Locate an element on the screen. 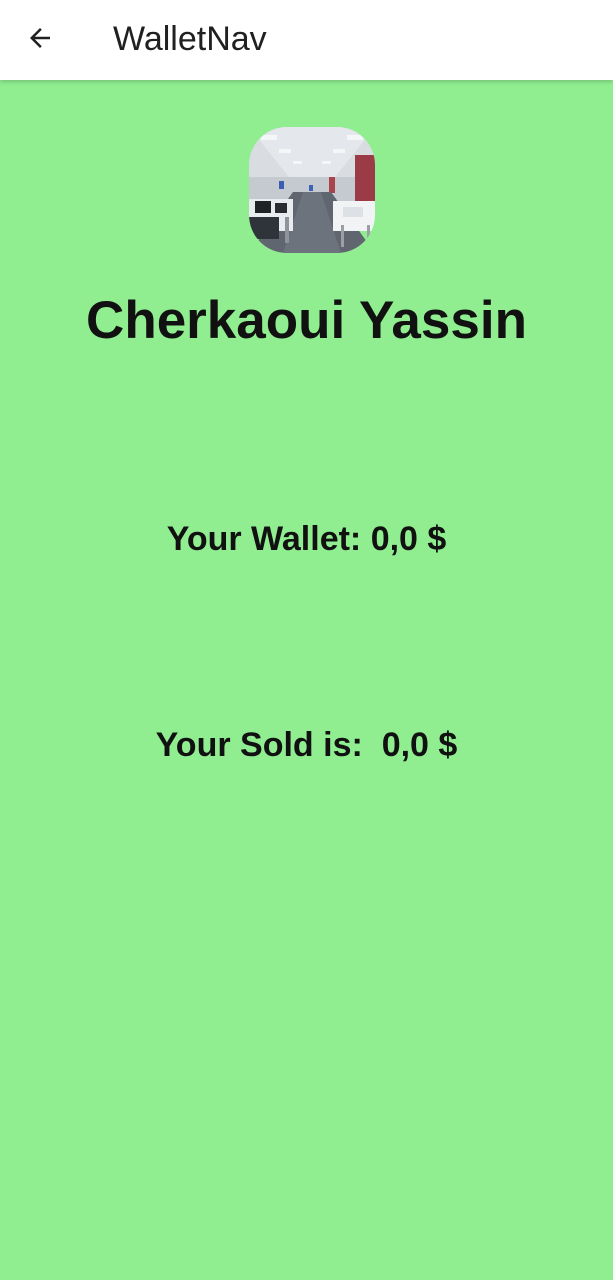  app-bar: WalletNav is located at coordinates (306, 40).